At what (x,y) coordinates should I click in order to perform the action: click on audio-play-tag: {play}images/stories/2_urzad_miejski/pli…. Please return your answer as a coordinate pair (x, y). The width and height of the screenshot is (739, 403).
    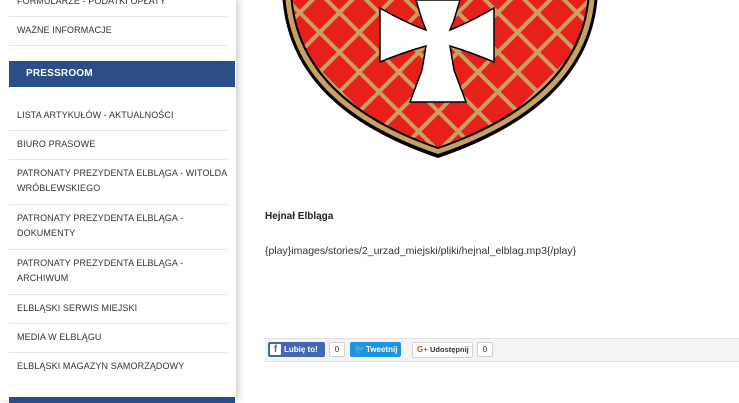
    Looking at the image, I should click on (421, 251).